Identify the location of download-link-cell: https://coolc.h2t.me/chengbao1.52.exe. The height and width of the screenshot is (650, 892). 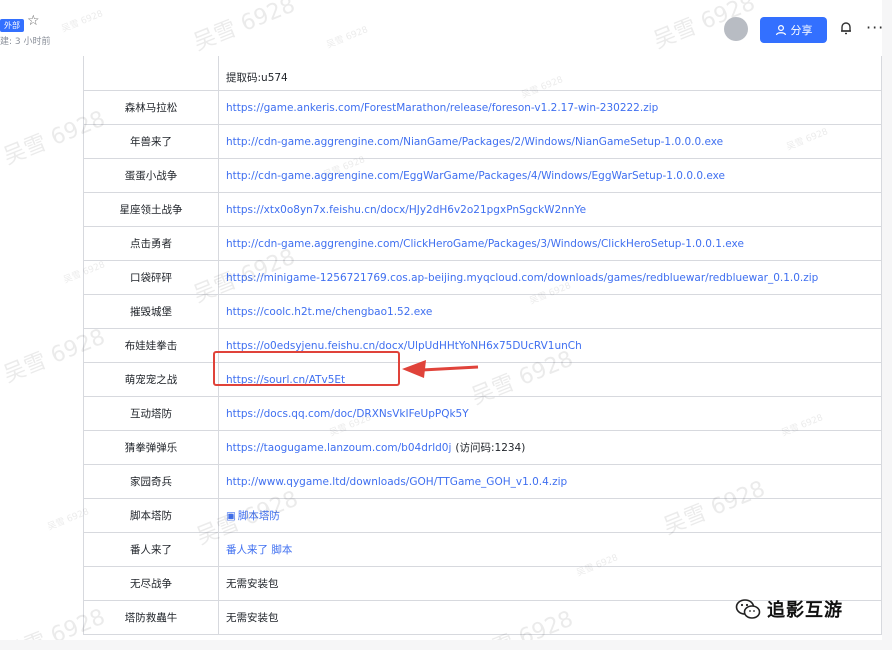
(550, 311).